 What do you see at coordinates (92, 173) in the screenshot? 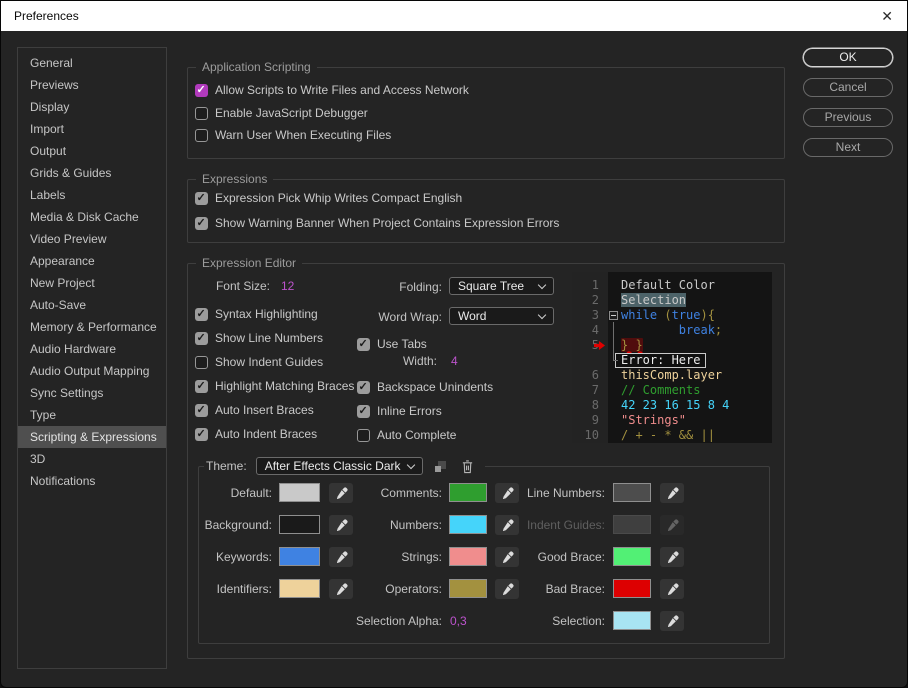
I see `sidebar-item-grids-guides: Grids & Guides` at bounding box center [92, 173].